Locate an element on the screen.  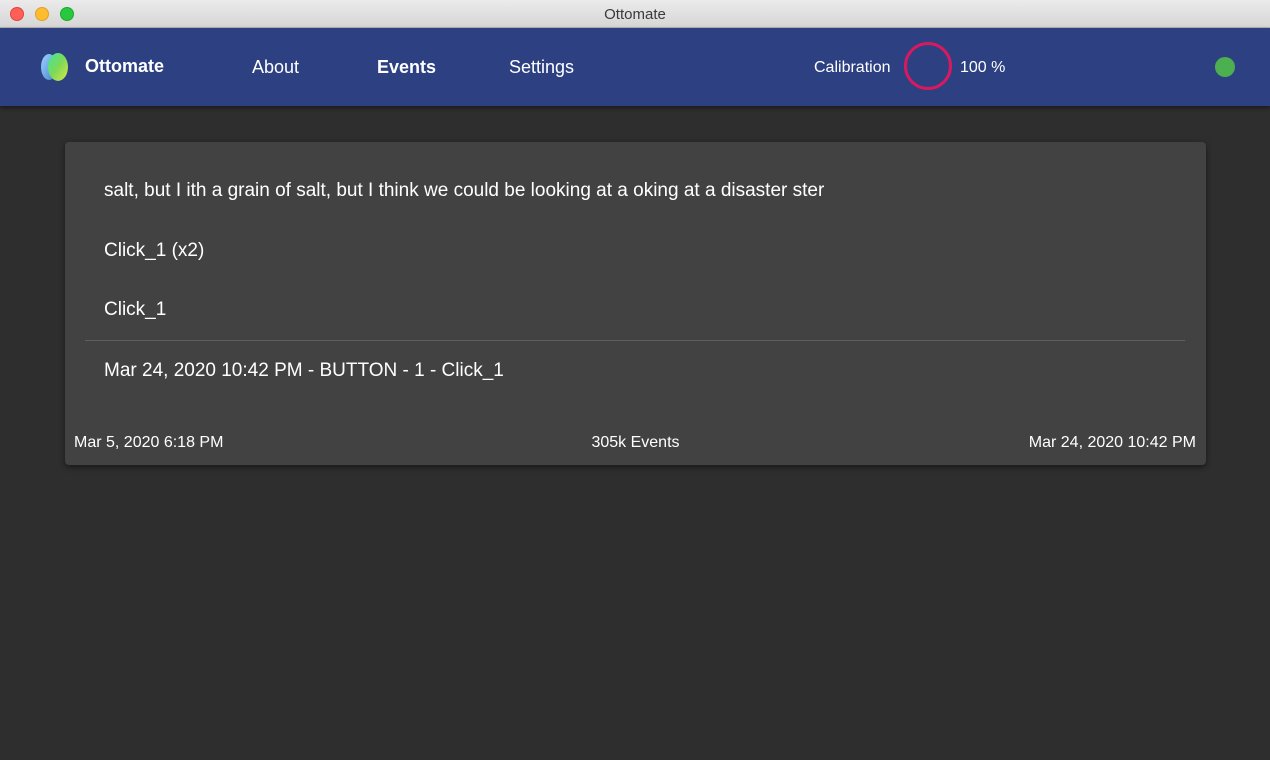
event-text-line: Click_1 is located at coordinates (135, 309).